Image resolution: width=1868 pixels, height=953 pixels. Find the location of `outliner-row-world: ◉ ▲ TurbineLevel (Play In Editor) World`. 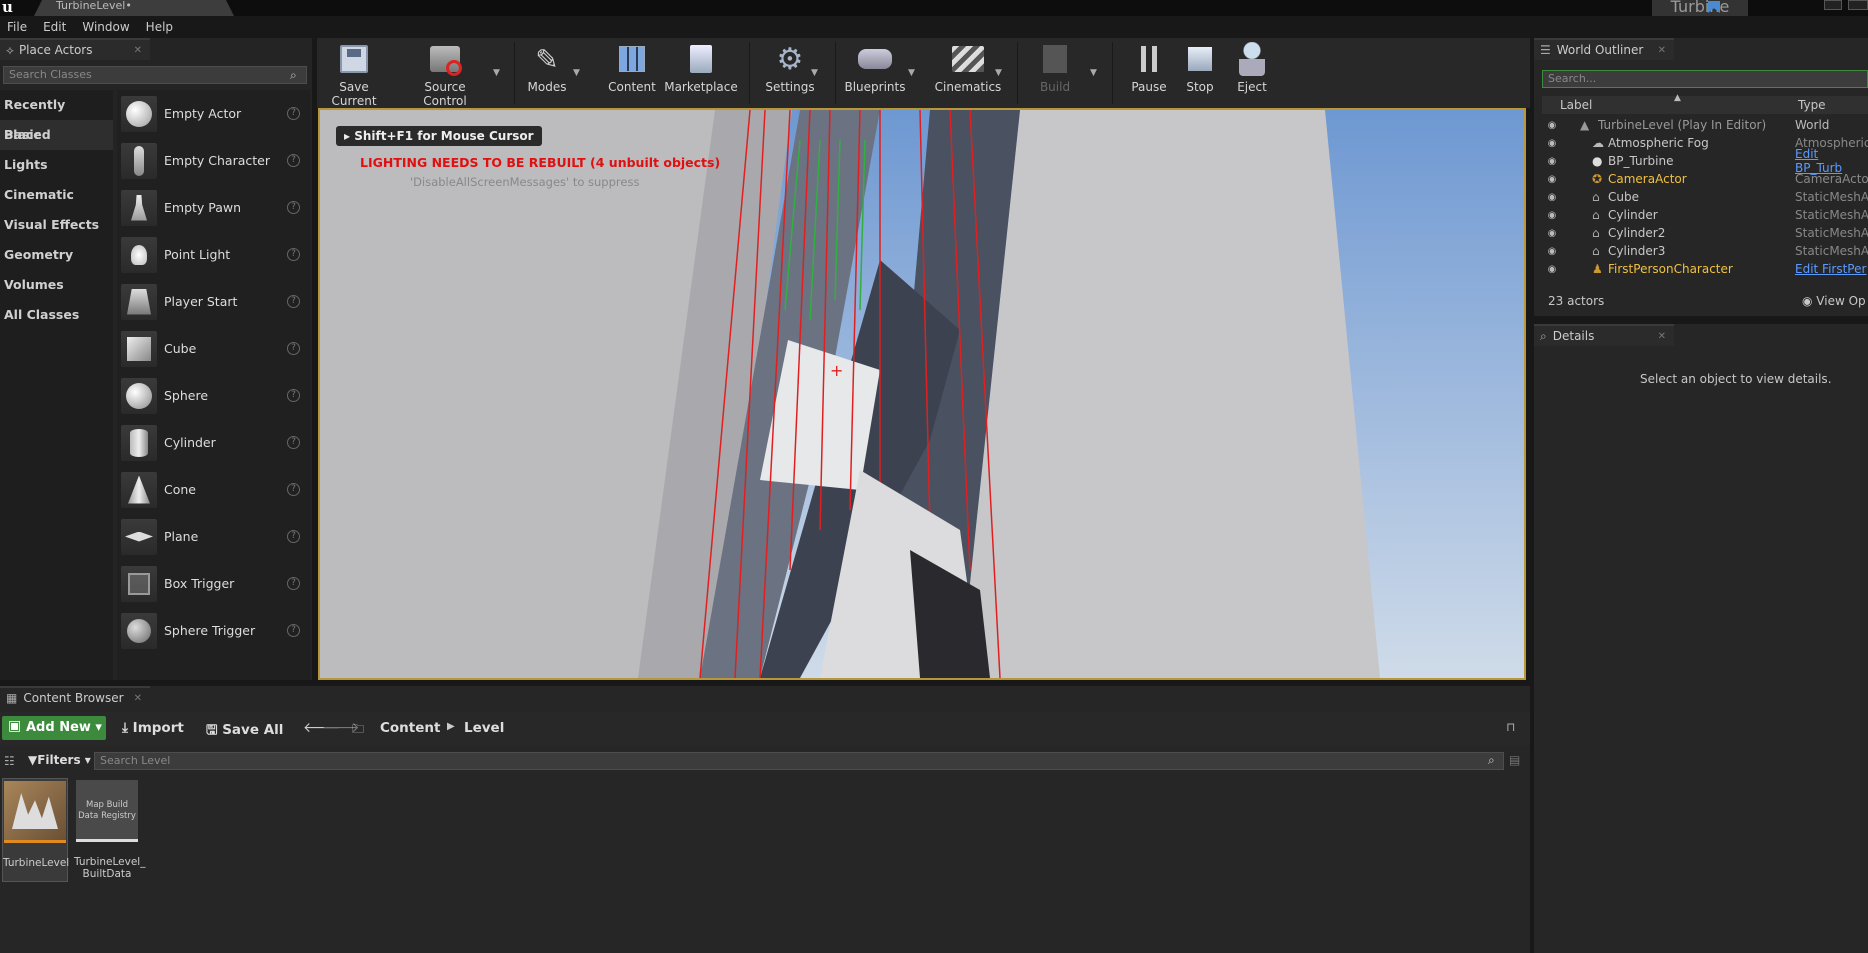

outliner-row-world: ◉ ▲ TurbineLevel (Play In Editor) World is located at coordinates (1705, 125).